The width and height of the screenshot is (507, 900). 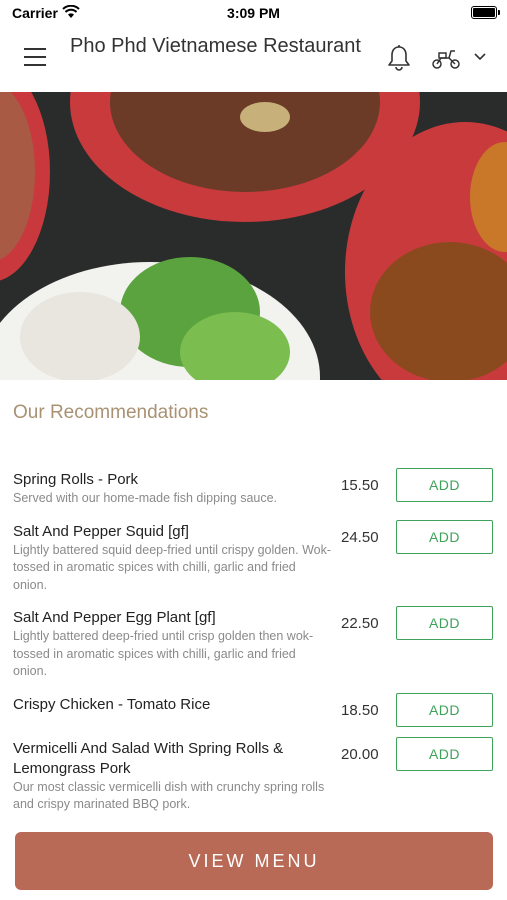 What do you see at coordinates (35, 57) in the screenshot?
I see `menu-icon` at bounding box center [35, 57].